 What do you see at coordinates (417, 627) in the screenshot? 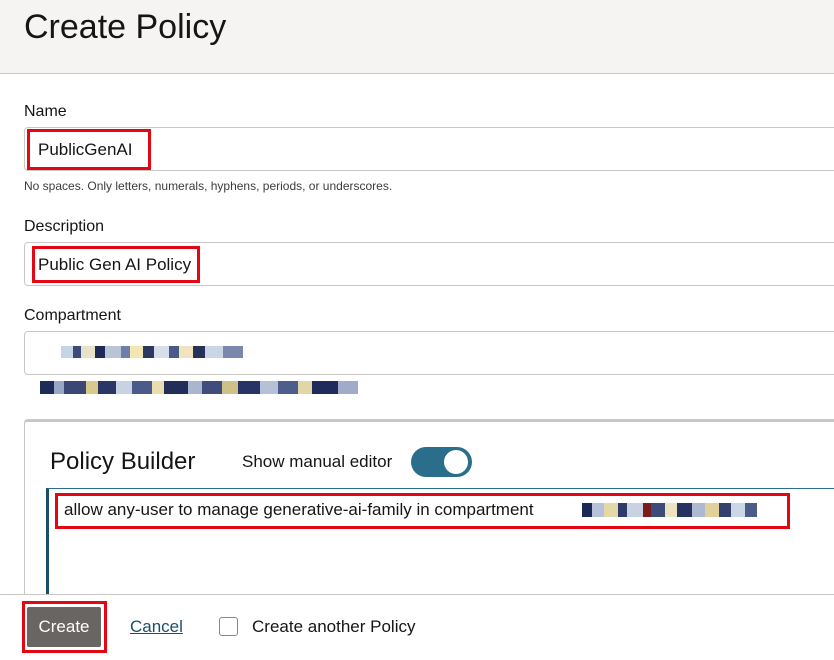
I see `form-footer` at bounding box center [417, 627].